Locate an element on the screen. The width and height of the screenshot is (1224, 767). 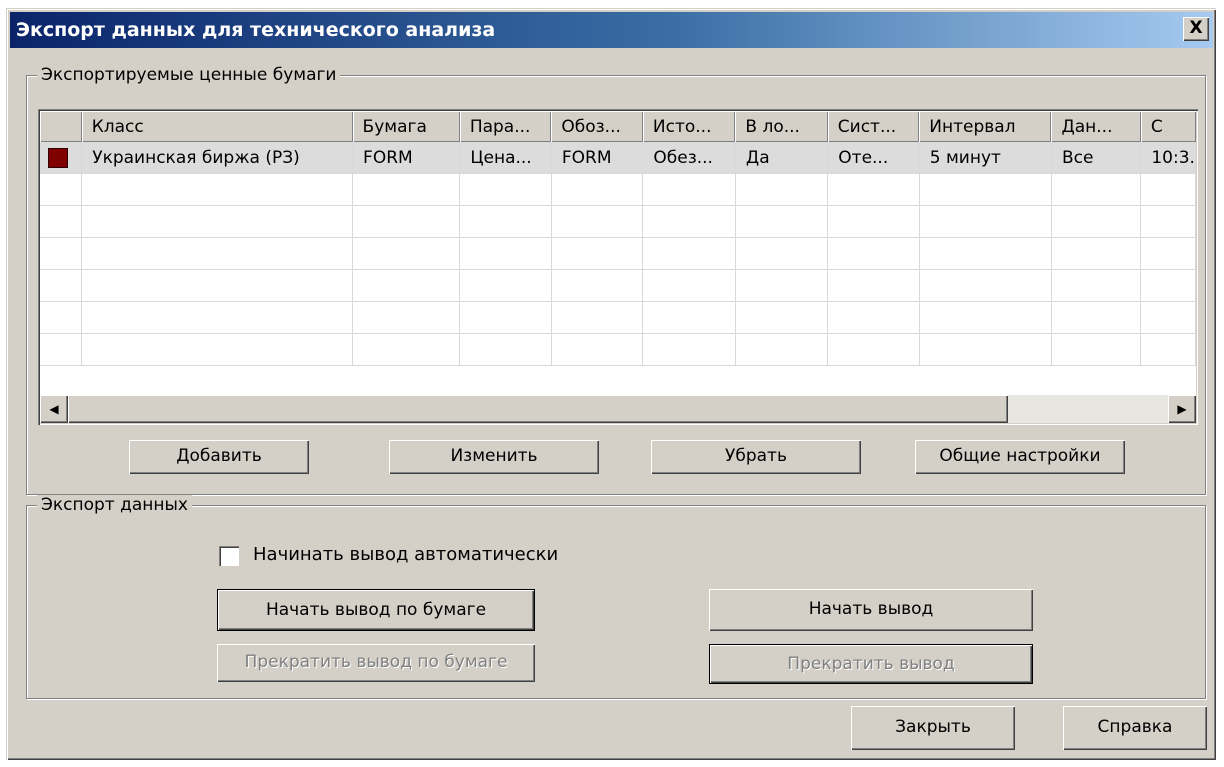
remove-button: Убрать is located at coordinates (756, 457).